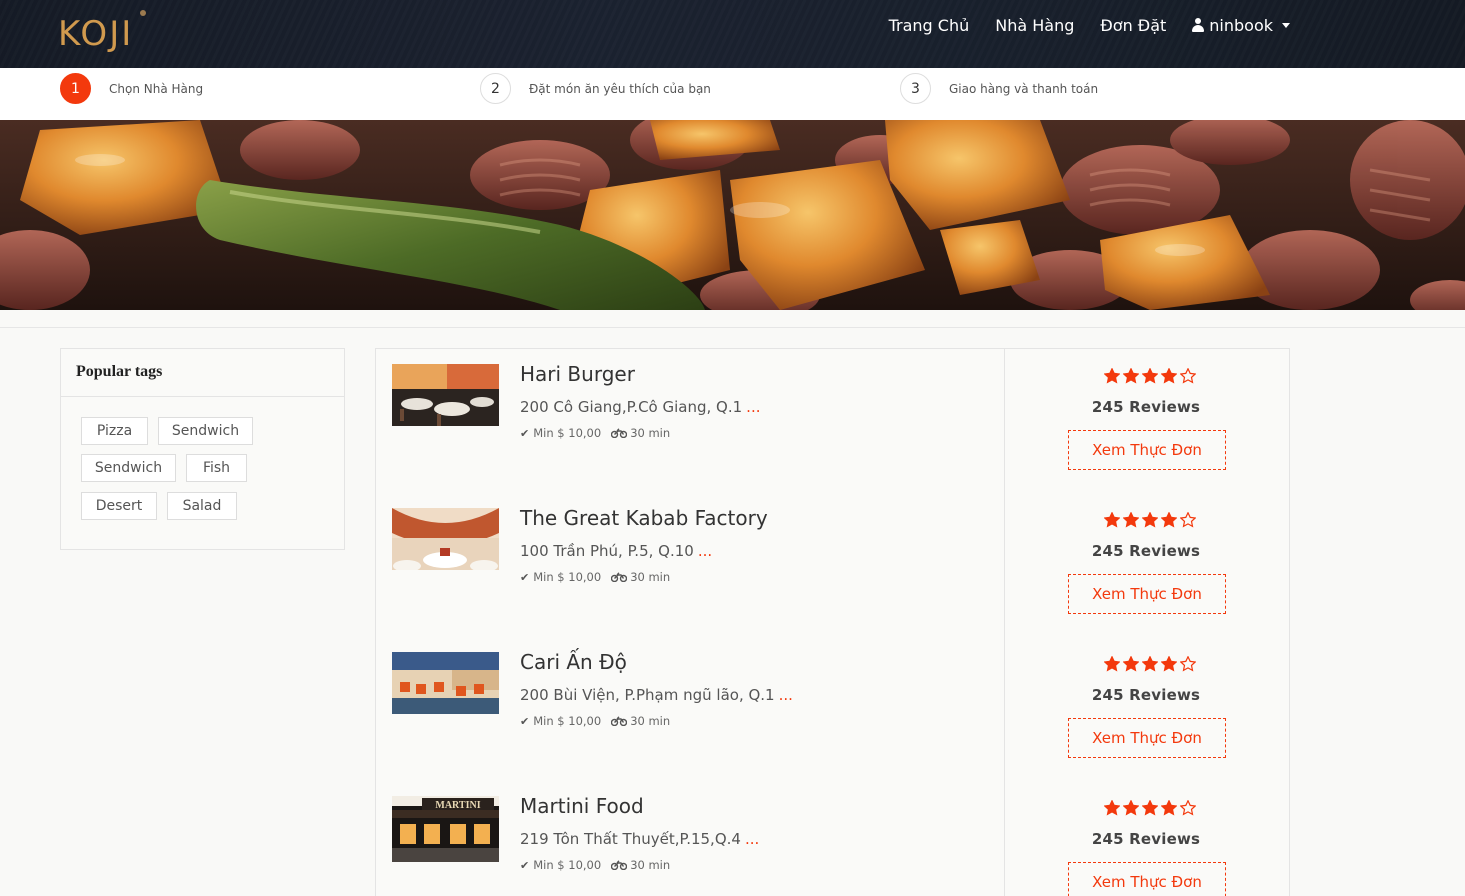 This screenshot has width=1465, height=896. I want to click on step-2: 2 Đặt món ăn yêu thích của bạn, so click(595, 88).